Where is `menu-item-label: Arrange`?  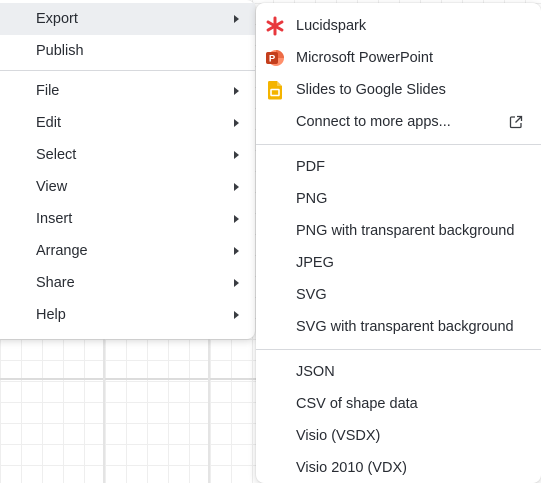
menu-item-label: Arrange is located at coordinates (62, 251).